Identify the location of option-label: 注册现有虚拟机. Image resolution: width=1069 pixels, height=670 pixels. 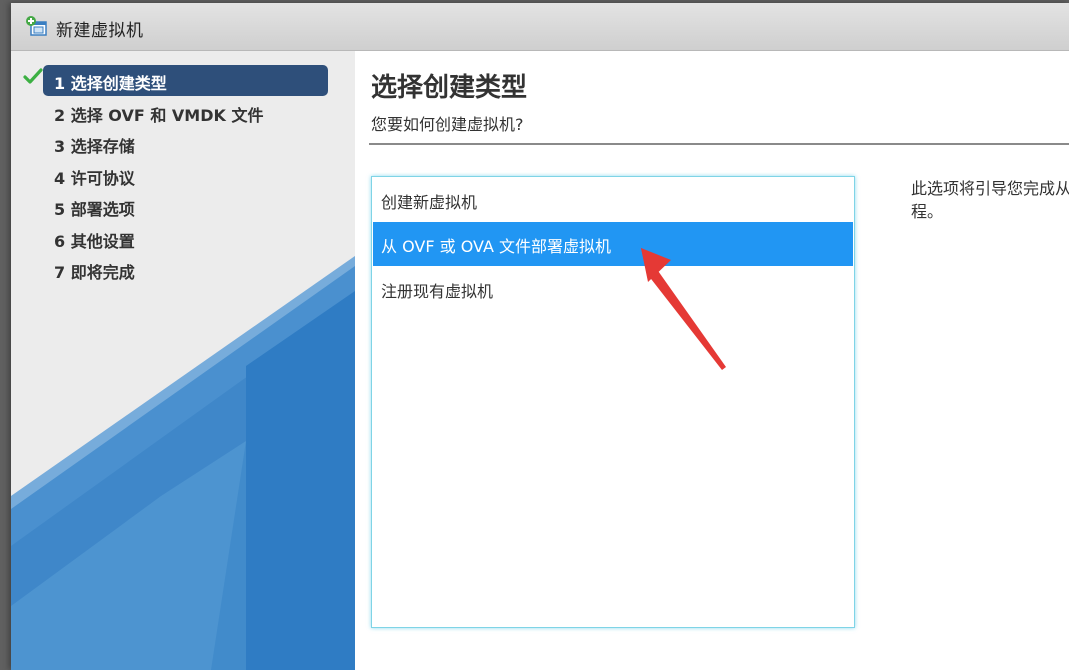
(437, 291).